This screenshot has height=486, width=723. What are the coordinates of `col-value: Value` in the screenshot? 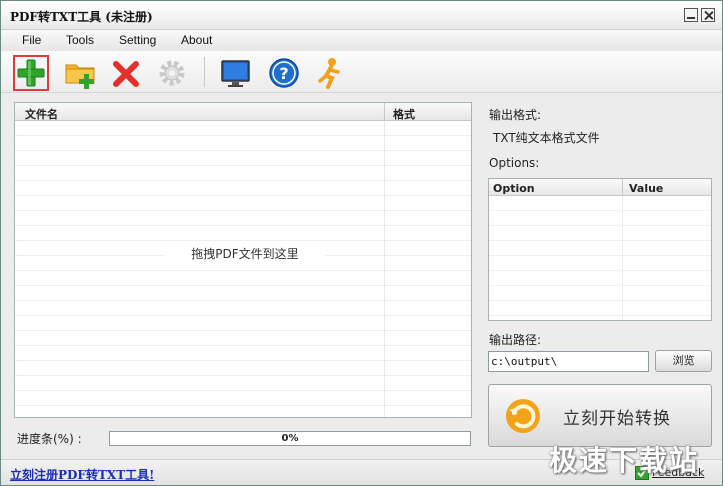 It's located at (646, 188).